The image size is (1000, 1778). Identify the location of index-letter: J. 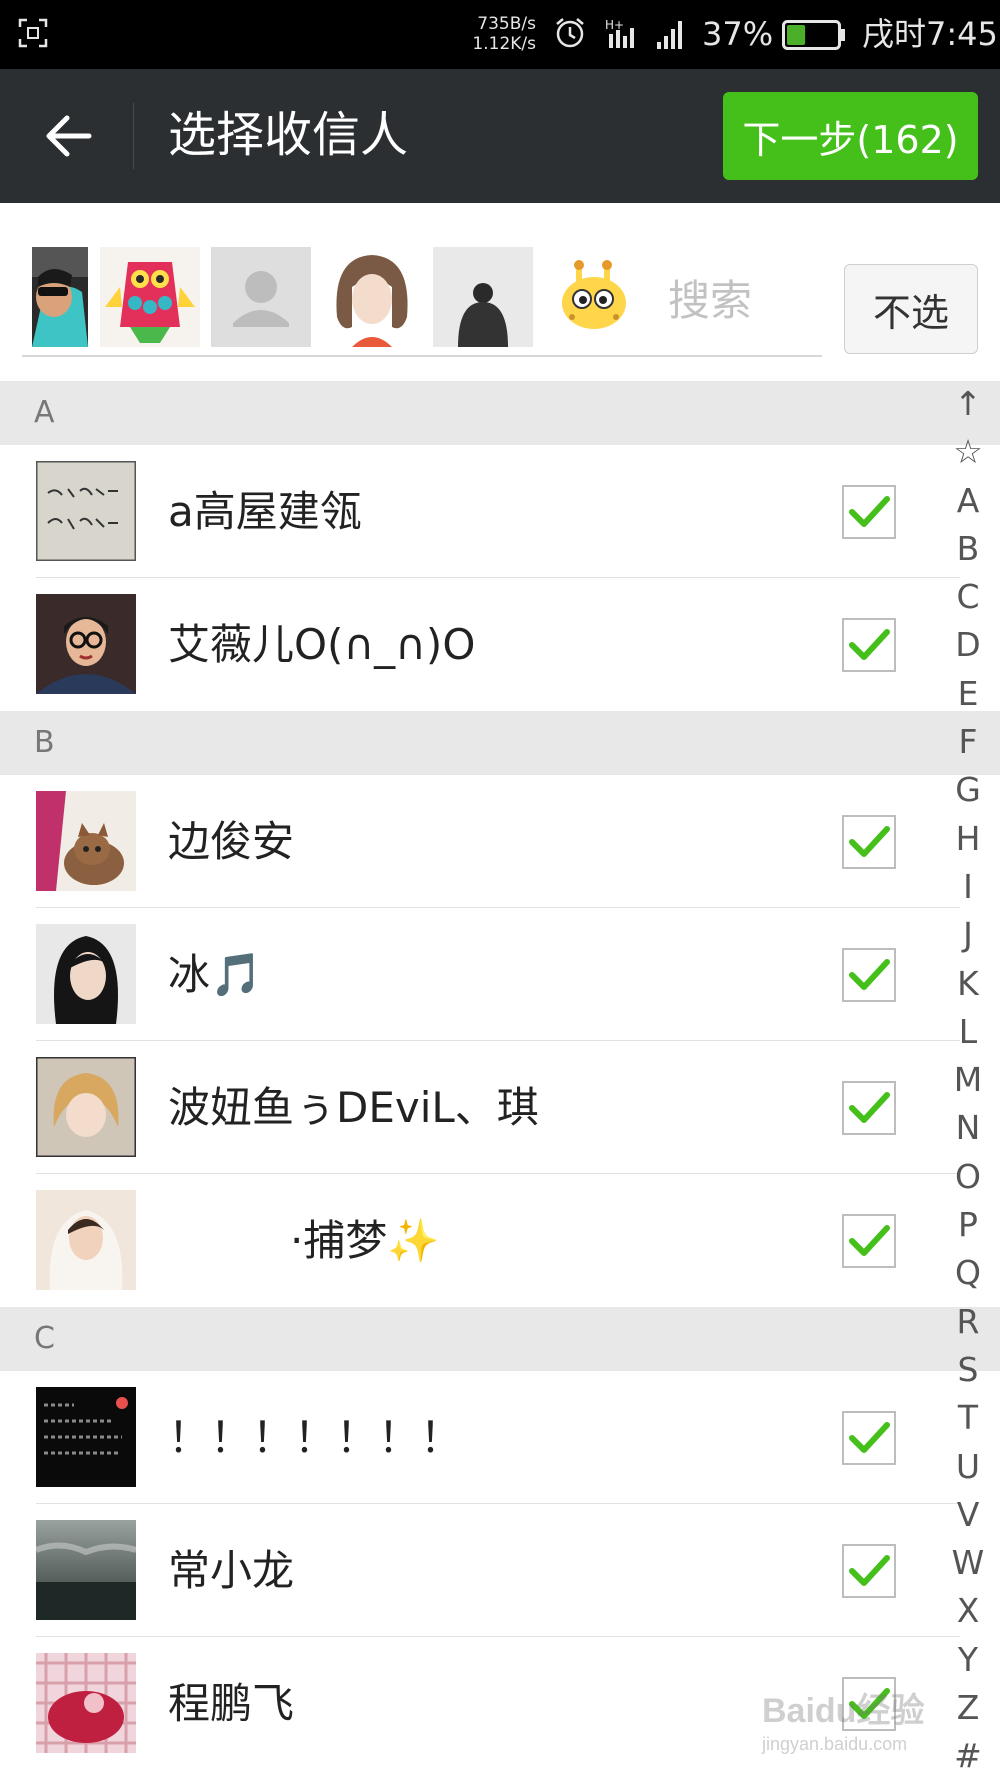
(968, 935).